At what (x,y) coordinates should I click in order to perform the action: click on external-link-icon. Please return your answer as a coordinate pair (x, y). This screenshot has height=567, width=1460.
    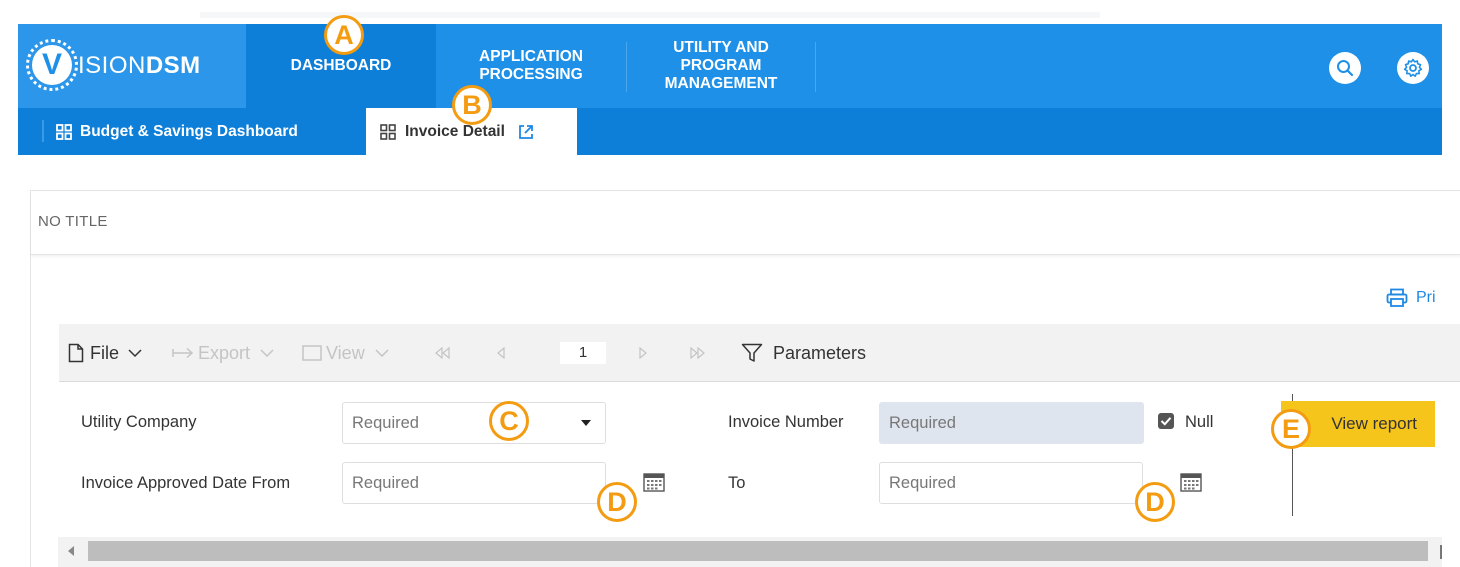
    Looking at the image, I should click on (526, 132).